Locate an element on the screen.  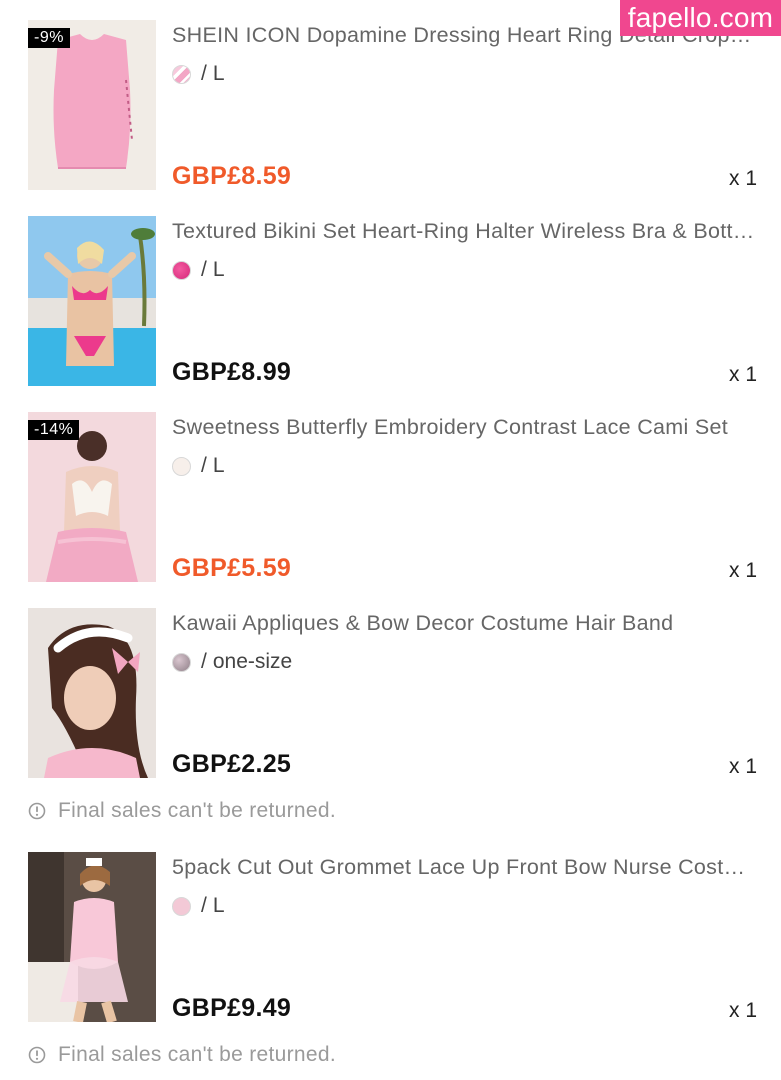
variant-selector: / one-size is located at coordinates (232, 662).